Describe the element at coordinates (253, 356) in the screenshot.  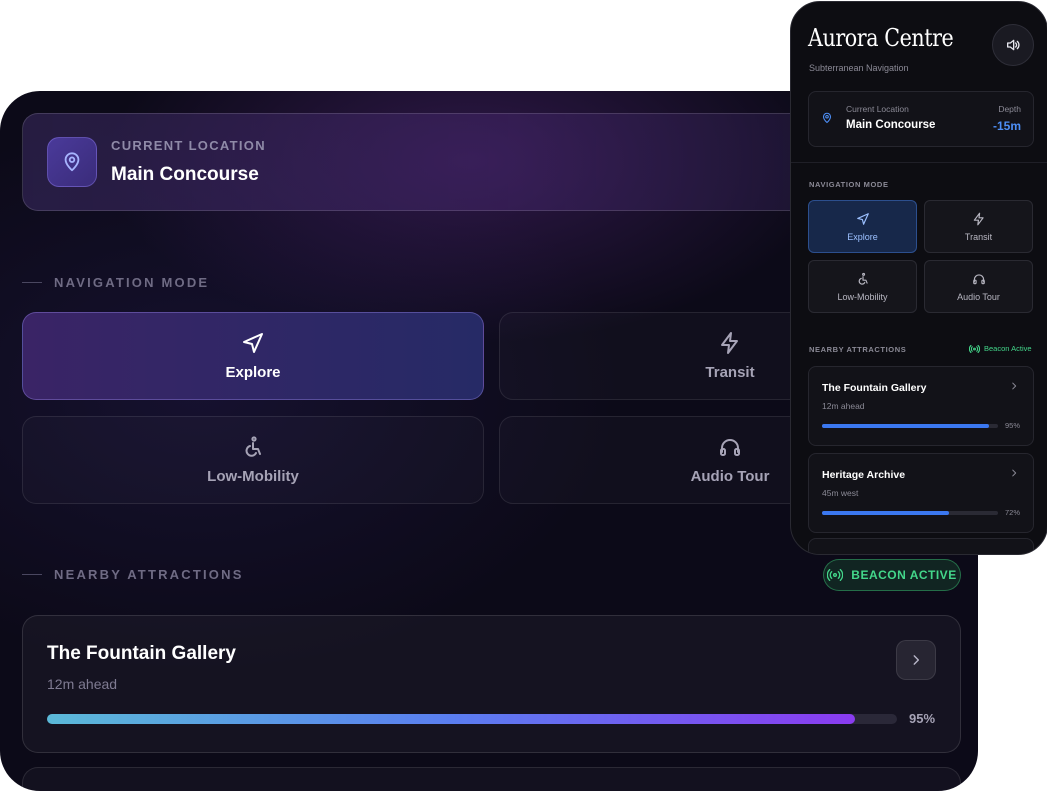
I see `mode-explore-button: Explore` at that location.